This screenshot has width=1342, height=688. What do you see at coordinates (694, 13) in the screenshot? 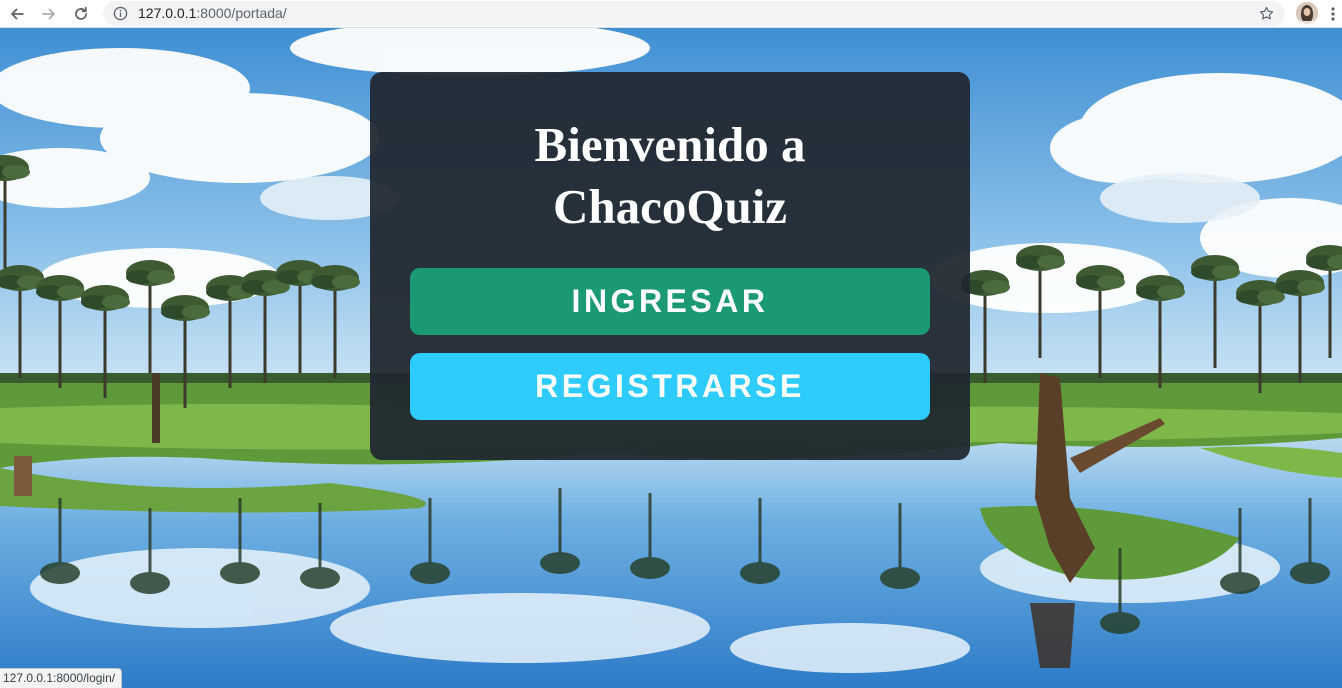
I see `address-bar: 127.0.0.1:8000/portada/` at bounding box center [694, 13].